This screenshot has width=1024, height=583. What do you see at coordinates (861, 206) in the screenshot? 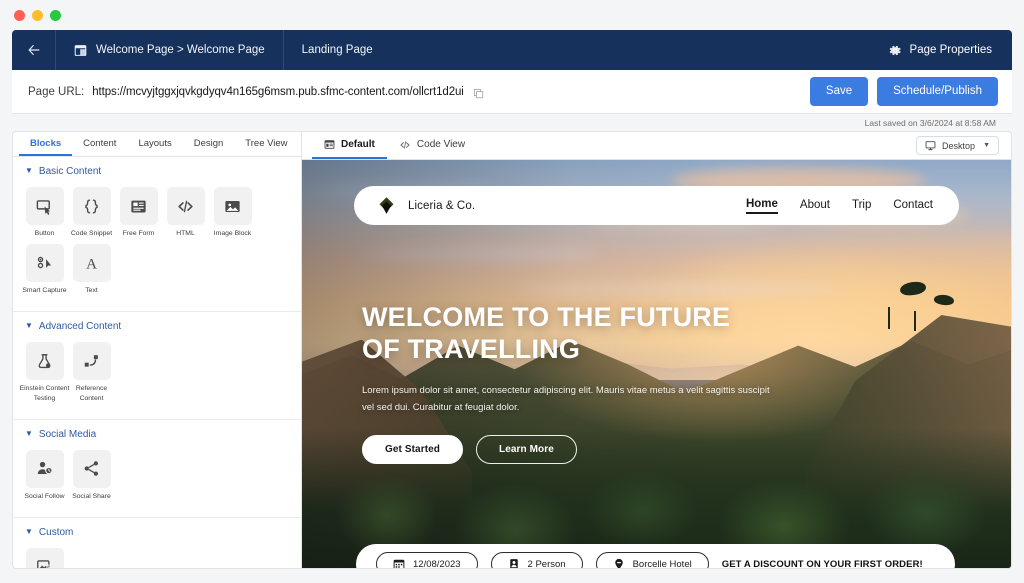
I see `nav-link-trip: Trip` at bounding box center [861, 206].